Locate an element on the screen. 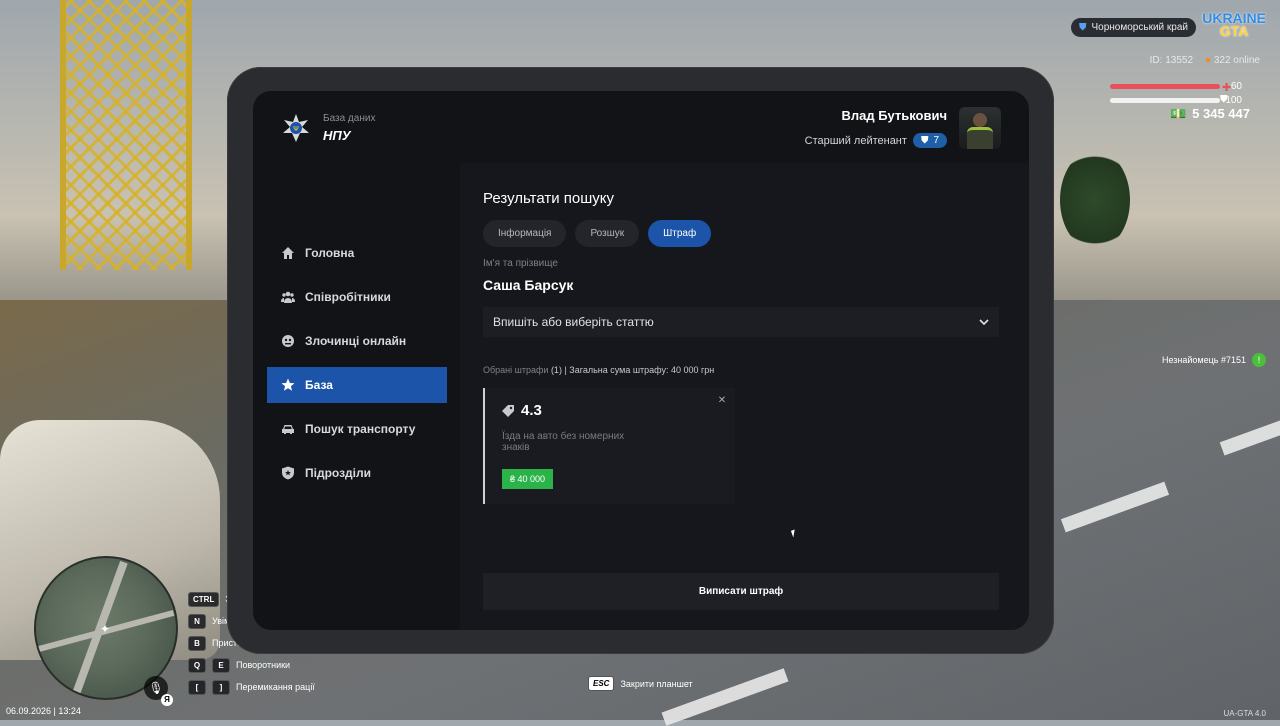 Image resolution: width=1280 pixels, height=726 pixels. mask-icon is located at coordinates (288, 341).